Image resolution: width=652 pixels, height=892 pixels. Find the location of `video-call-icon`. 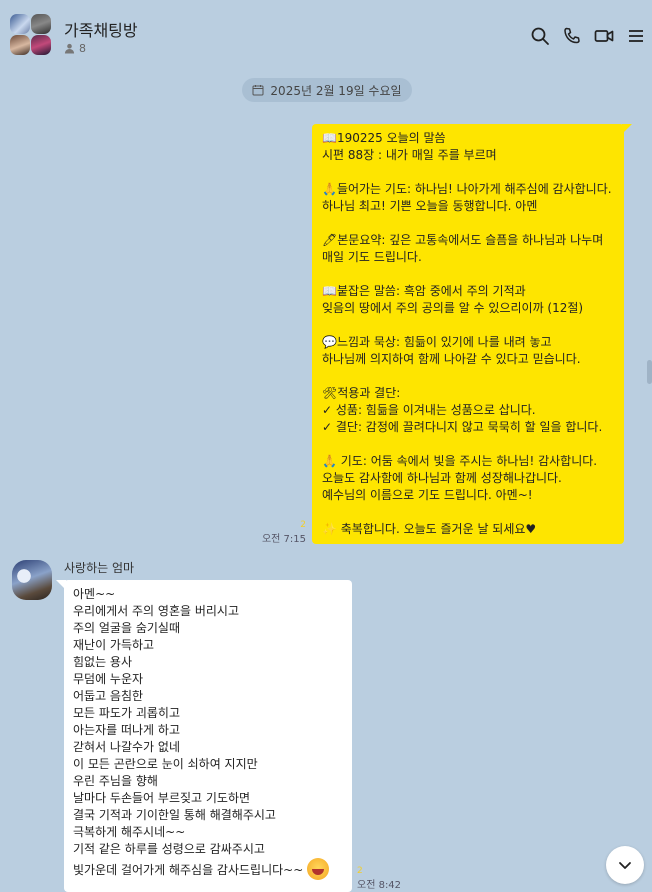

video-call-icon is located at coordinates (604, 36).